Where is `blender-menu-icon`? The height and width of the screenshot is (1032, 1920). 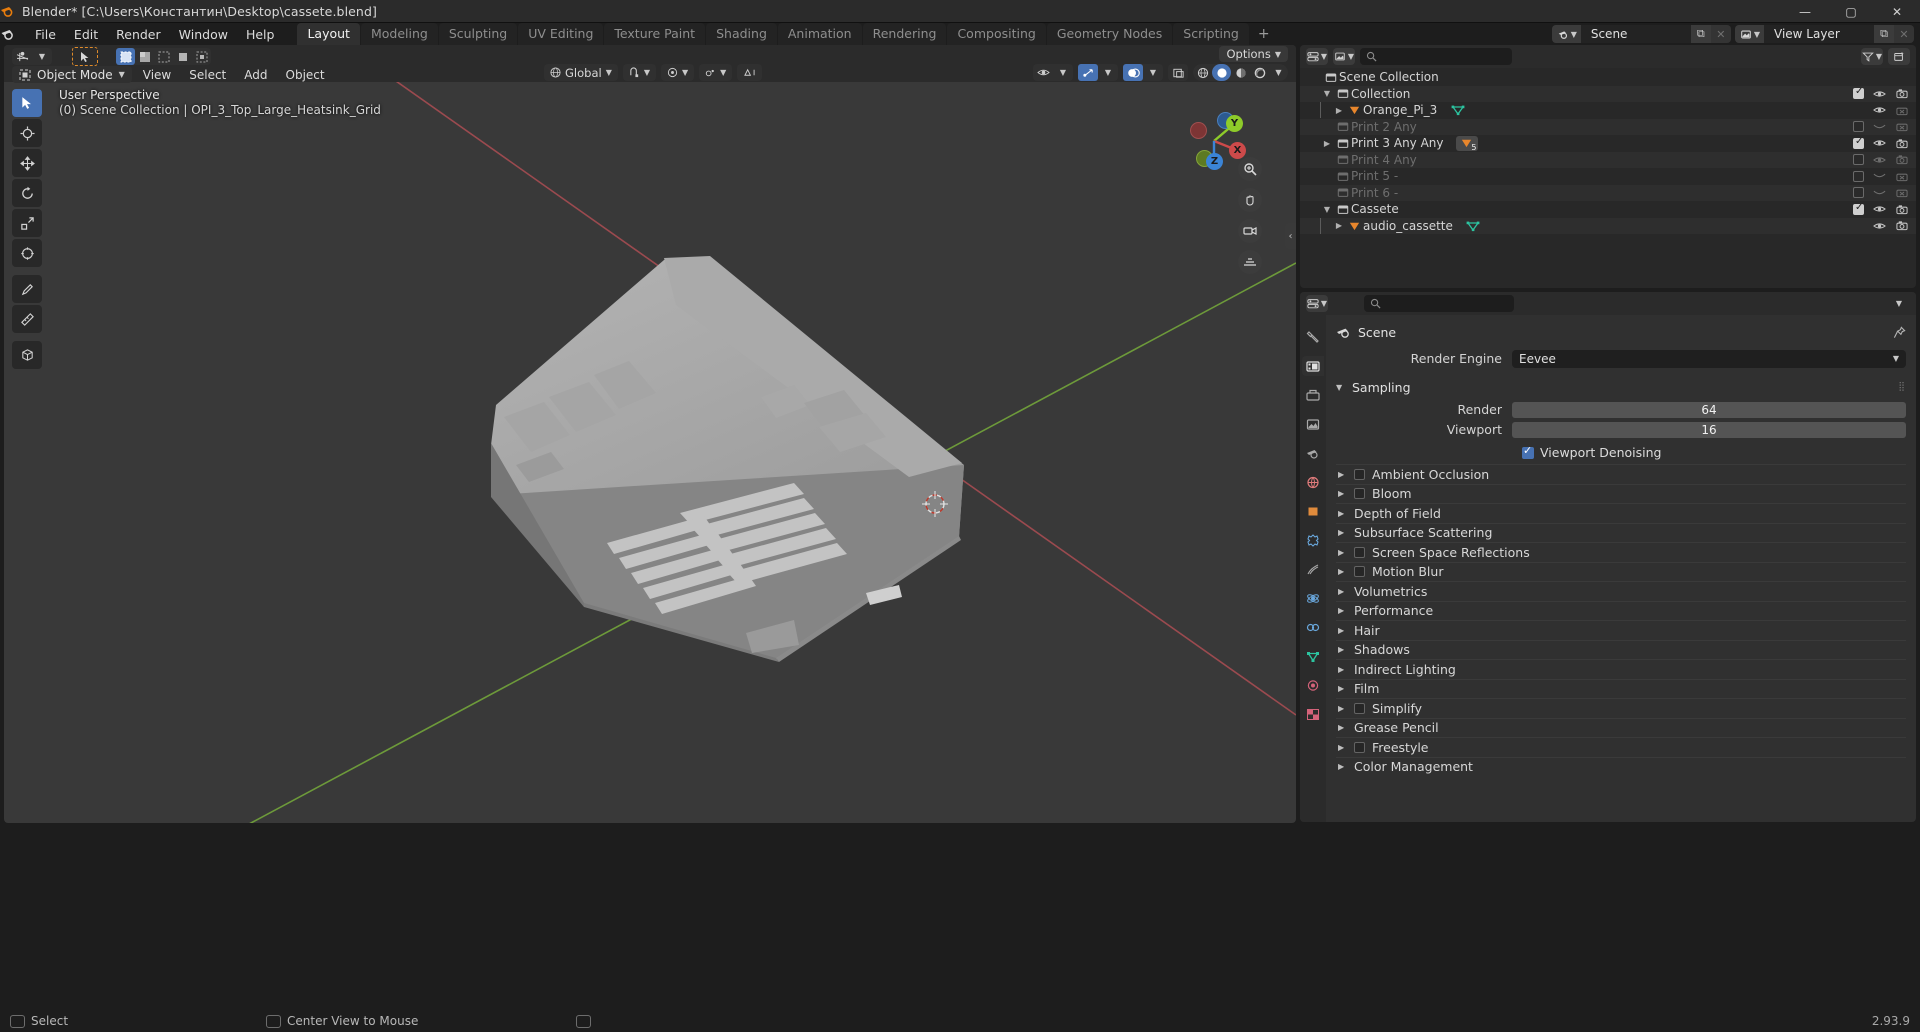 blender-menu-icon is located at coordinates (13, 34).